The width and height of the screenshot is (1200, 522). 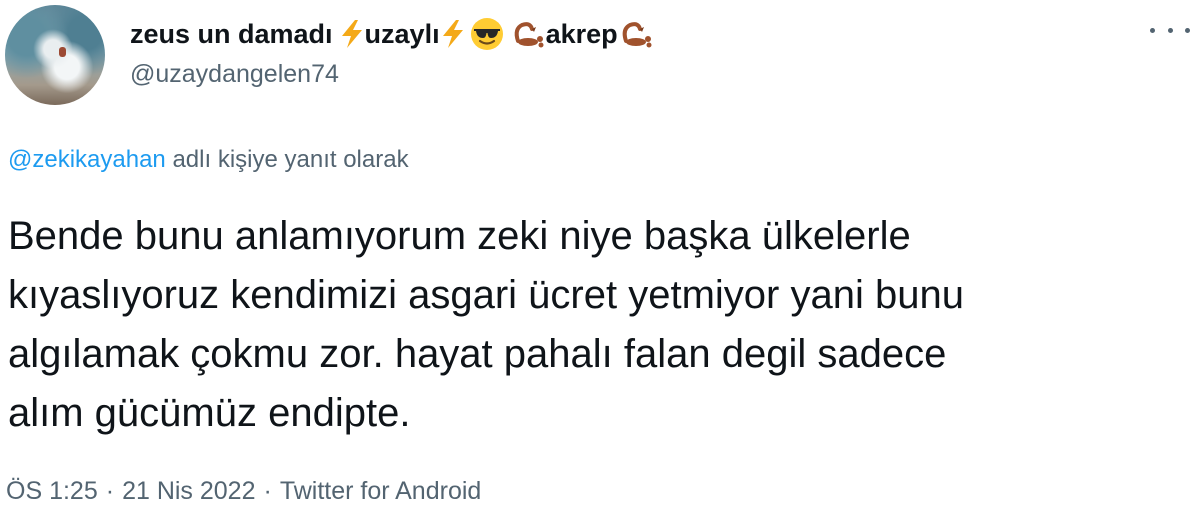 What do you see at coordinates (290, 159) in the screenshot?
I see `reply-suffix: adlı kişiye yanıt olarak` at bounding box center [290, 159].